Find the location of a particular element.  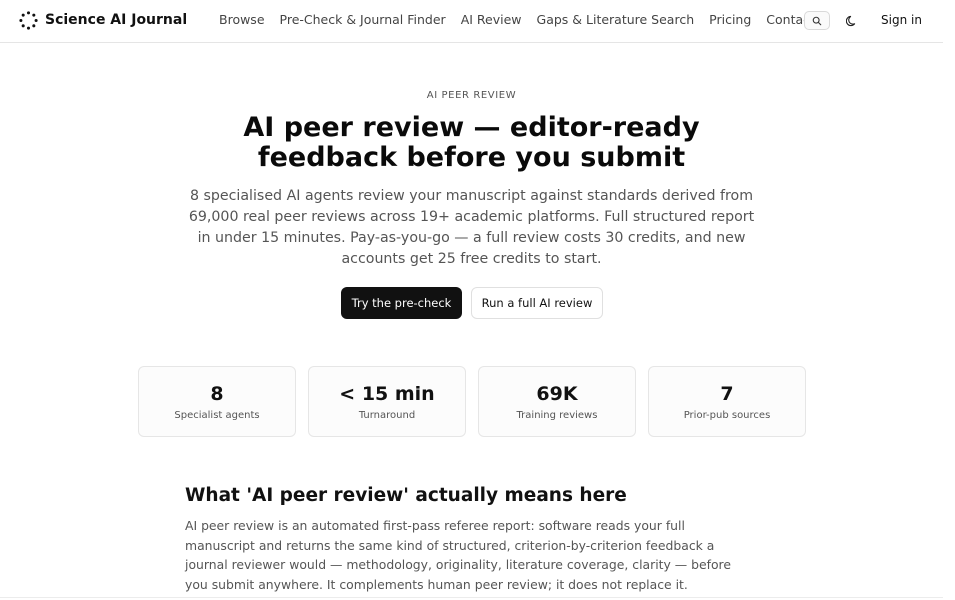

nav-pricing: Pricing is located at coordinates (730, 19).